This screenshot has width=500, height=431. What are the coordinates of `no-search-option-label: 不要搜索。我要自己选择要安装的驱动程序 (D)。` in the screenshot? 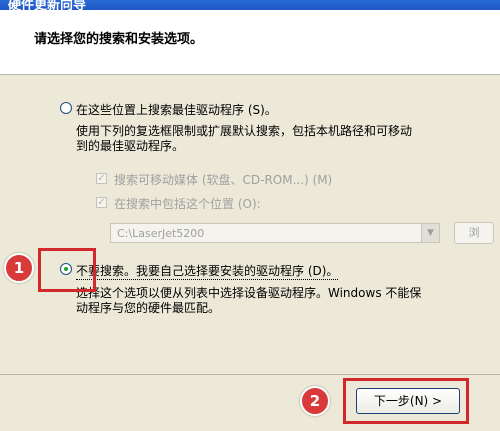 It's located at (207, 271).